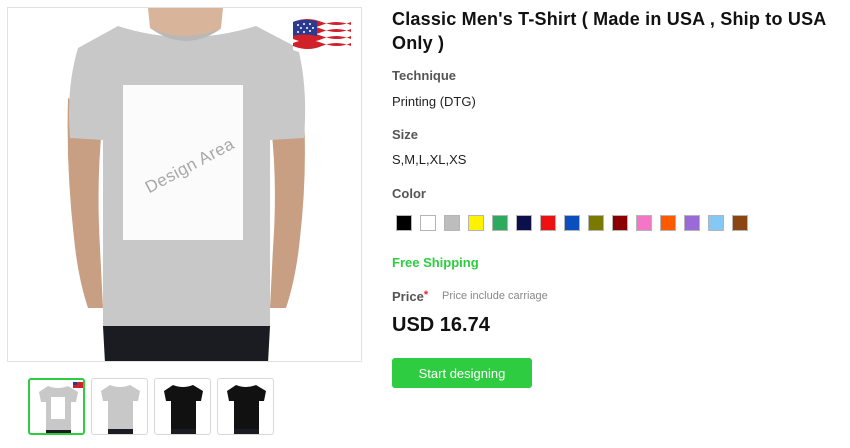 This screenshot has height=448, width=850. I want to click on price-label: Price*, so click(410, 296).